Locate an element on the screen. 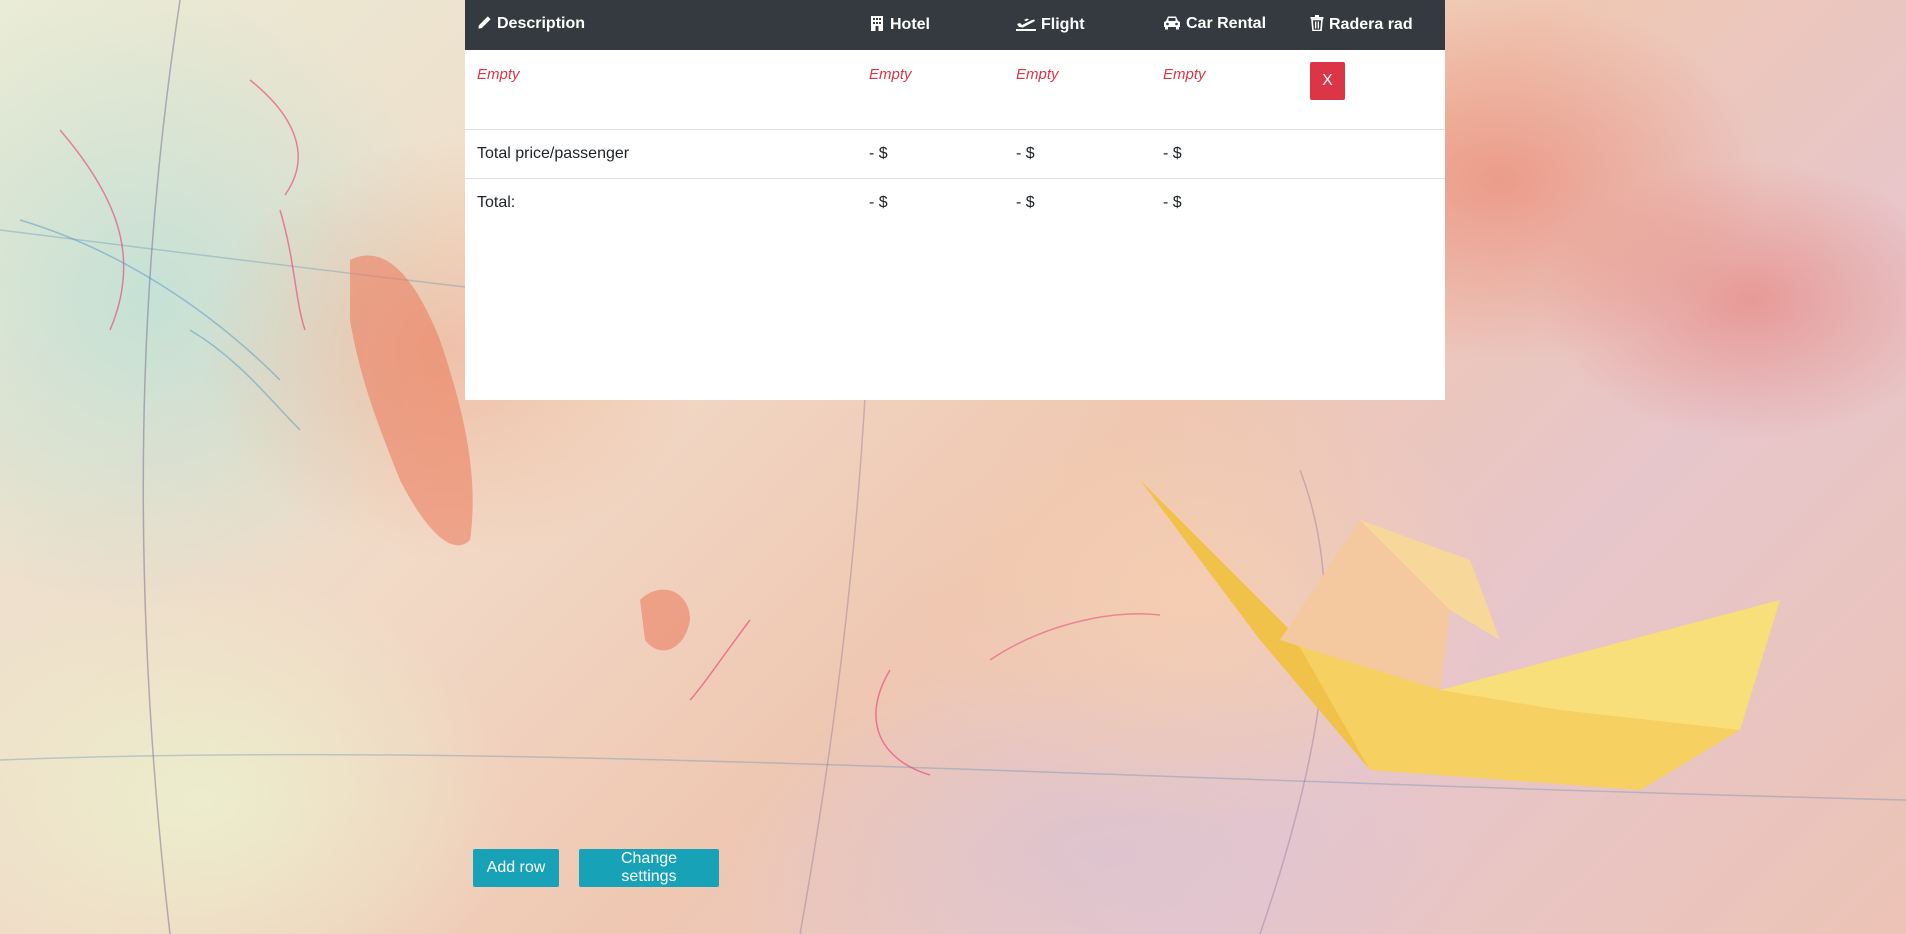 The width and height of the screenshot is (1906, 934). trash-icon is located at coordinates (1317, 25).